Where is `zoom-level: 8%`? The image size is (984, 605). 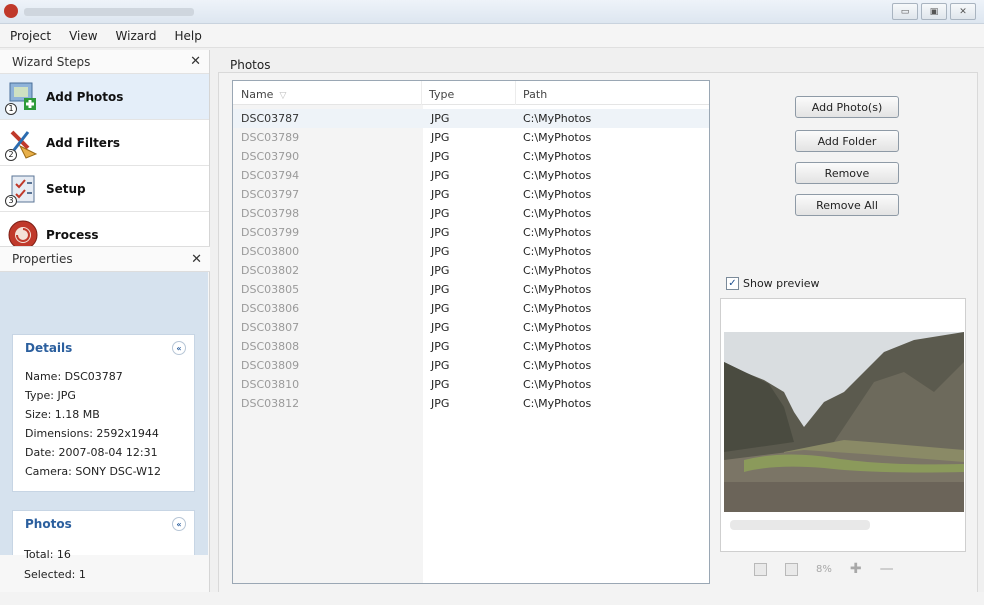 zoom-level: 8% is located at coordinates (824, 569).